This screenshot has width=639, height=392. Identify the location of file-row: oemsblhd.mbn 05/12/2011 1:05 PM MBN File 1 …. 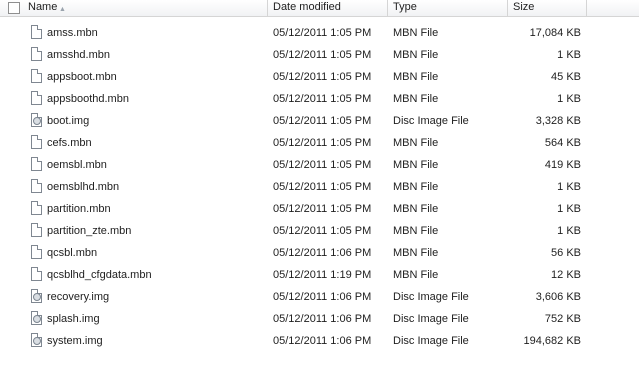
(319, 188).